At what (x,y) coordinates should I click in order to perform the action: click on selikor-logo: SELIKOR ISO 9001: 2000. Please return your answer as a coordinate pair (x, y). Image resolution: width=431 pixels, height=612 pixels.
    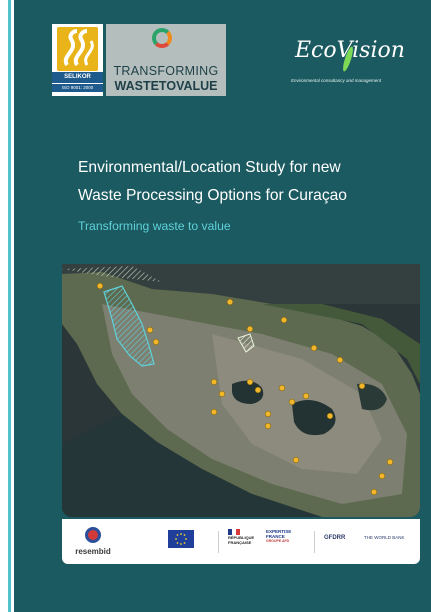
    Looking at the image, I should click on (77, 60).